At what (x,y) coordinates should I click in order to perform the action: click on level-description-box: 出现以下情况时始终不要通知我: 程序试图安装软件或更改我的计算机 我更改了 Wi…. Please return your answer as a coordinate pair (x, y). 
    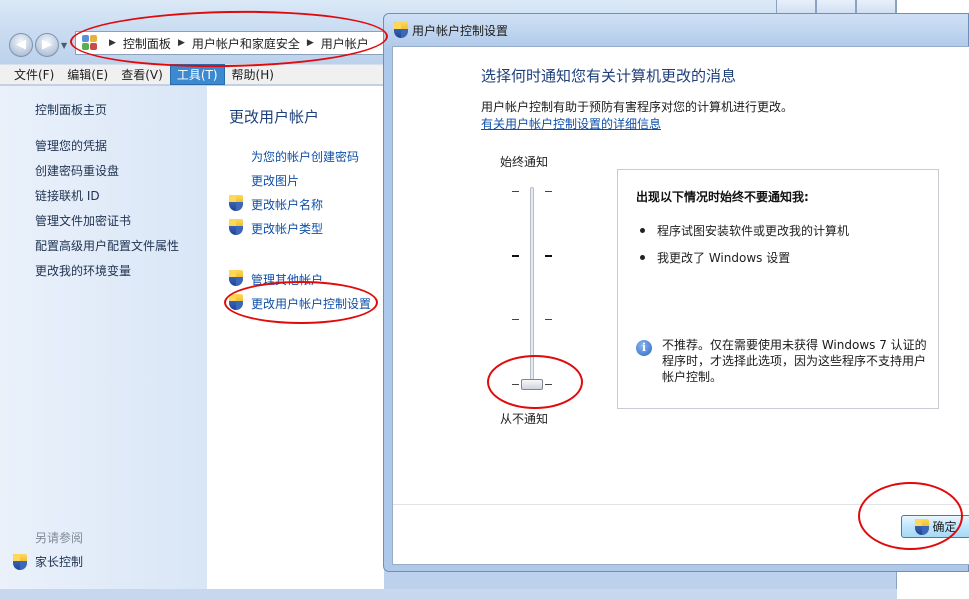
    Looking at the image, I should click on (778, 289).